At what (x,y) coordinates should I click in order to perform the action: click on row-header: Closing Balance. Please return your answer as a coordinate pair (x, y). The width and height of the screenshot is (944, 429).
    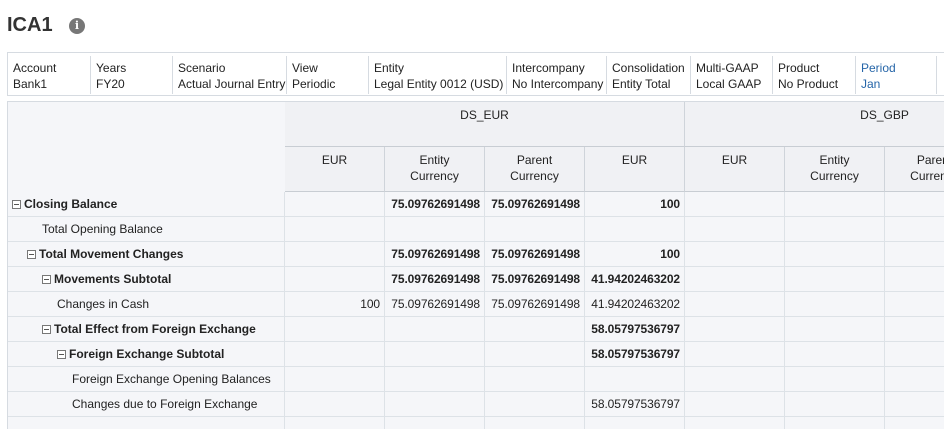
    Looking at the image, I should click on (146, 204).